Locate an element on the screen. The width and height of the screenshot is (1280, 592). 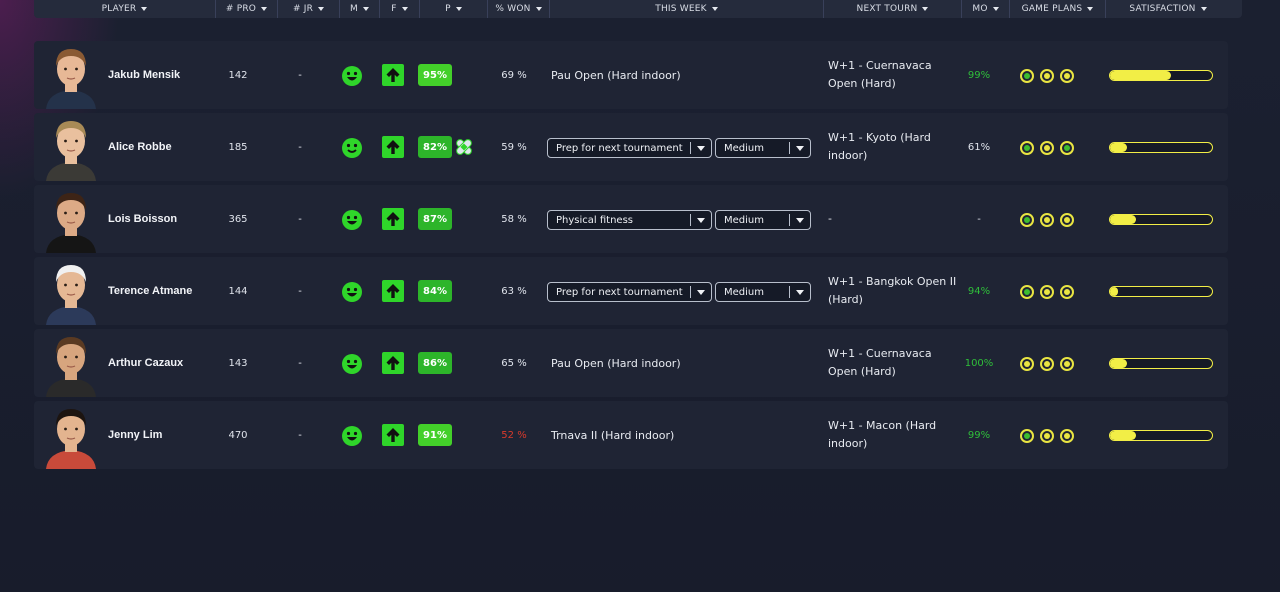
player-name: Alice Robbe is located at coordinates (140, 147).